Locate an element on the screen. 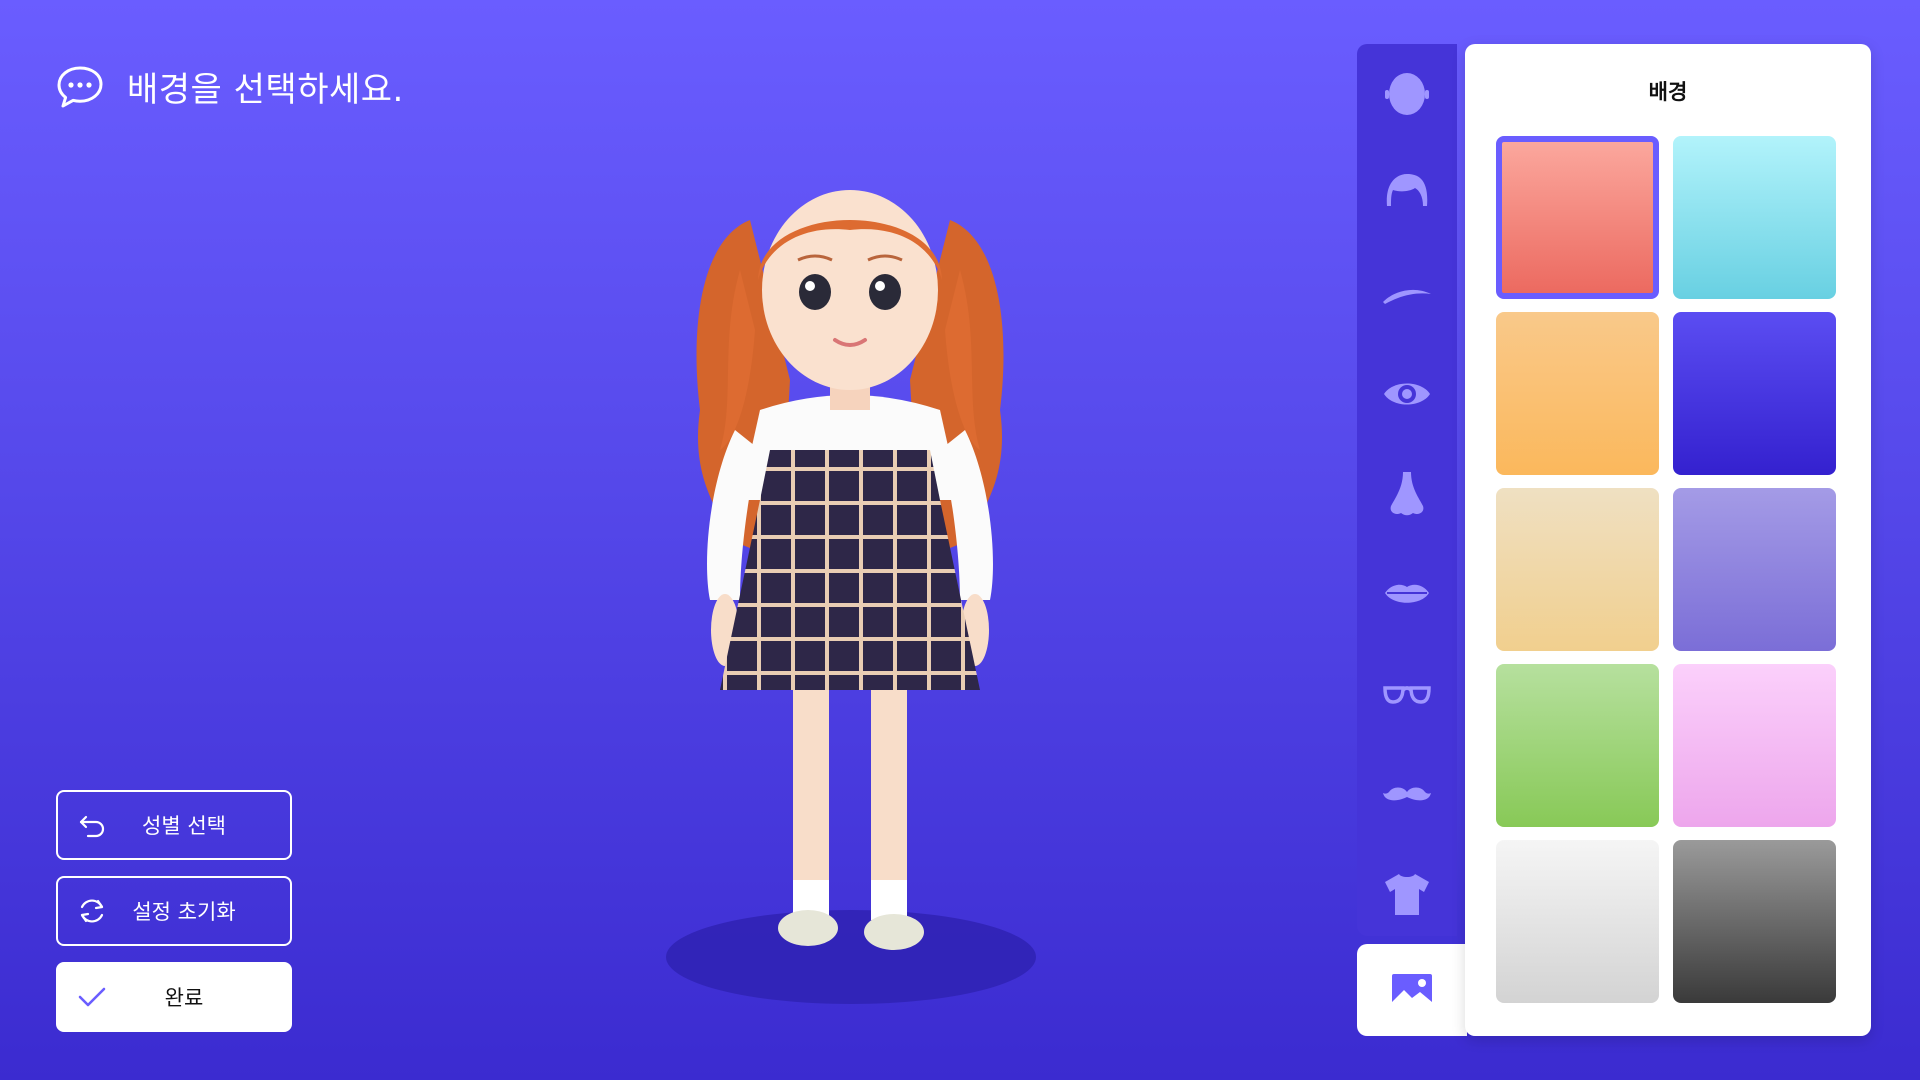 Image resolution: width=1920 pixels, height=1080 pixels. category-rail is located at coordinates (1407, 490).